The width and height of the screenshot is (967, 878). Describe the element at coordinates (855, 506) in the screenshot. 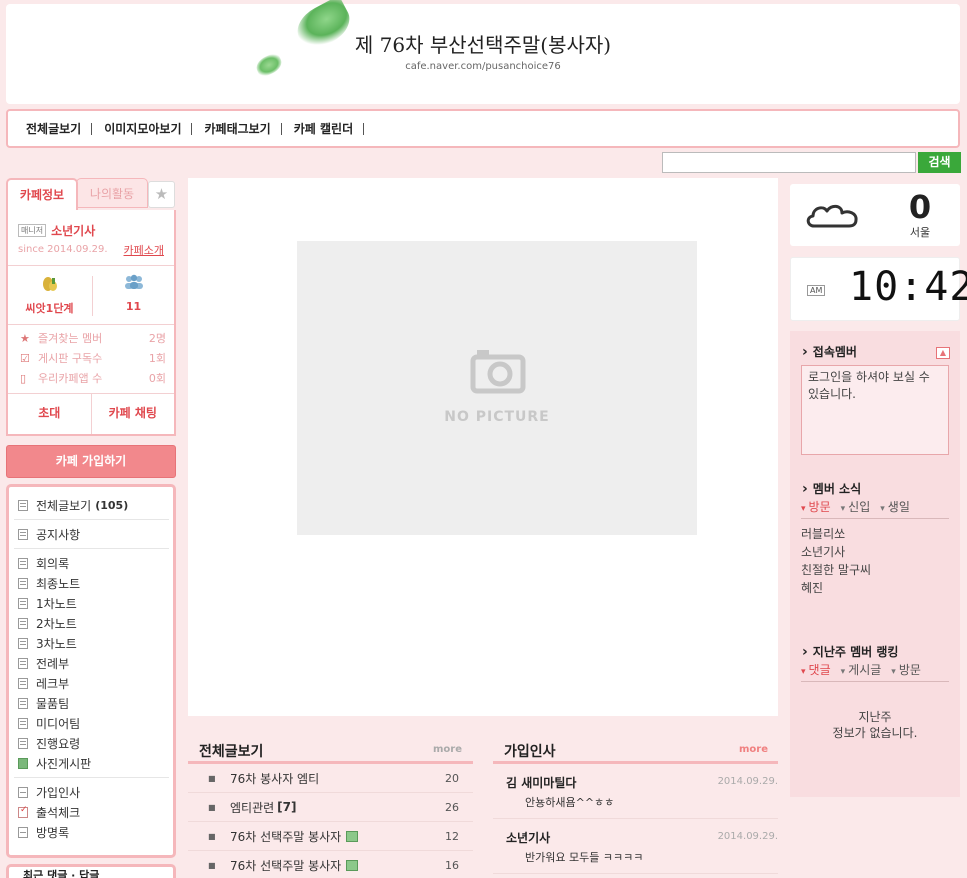

I see `tab-new: 신입` at that location.